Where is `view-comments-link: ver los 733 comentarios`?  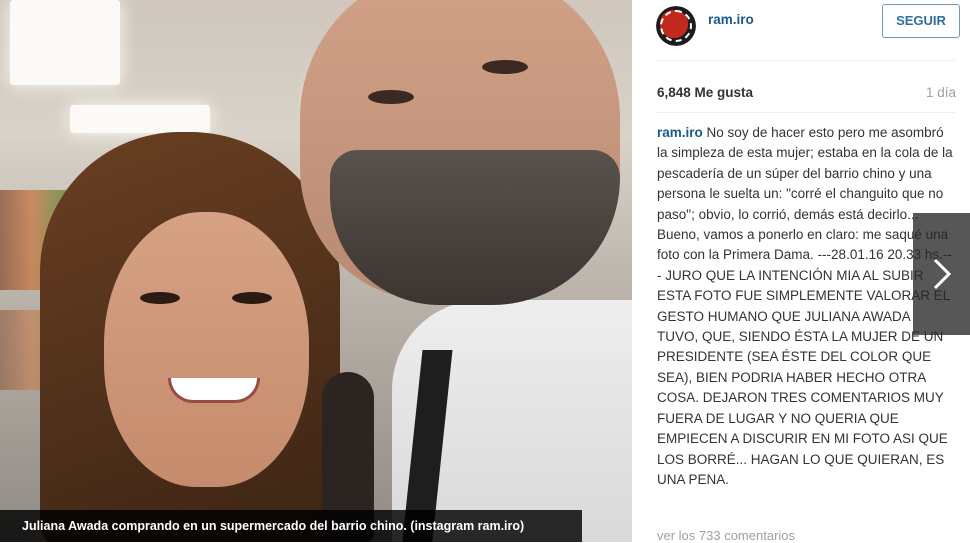 view-comments-link: ver los 733 comentarios is located at coordinates (726, 535).